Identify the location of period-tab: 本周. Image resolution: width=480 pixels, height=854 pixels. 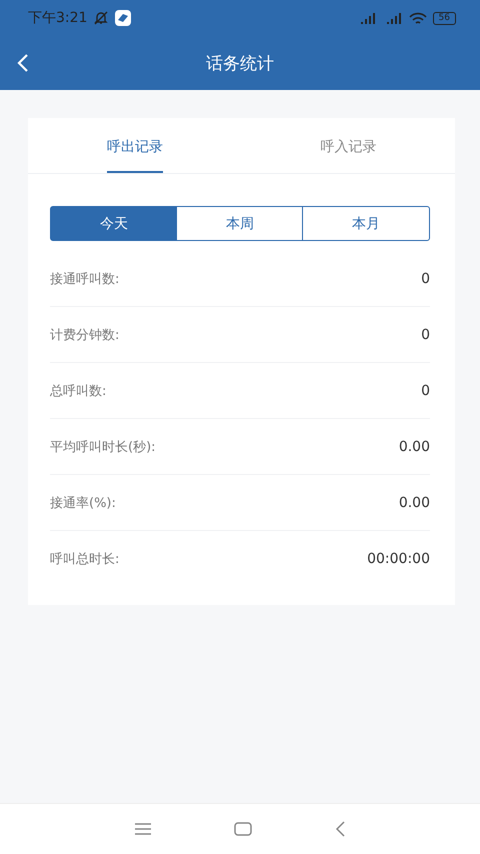
(240, 223).